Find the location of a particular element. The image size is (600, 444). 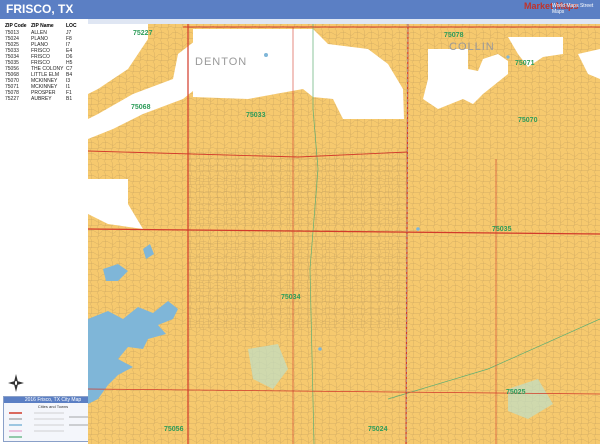

zip-label: 75071 is located at coordinates (525, 63).